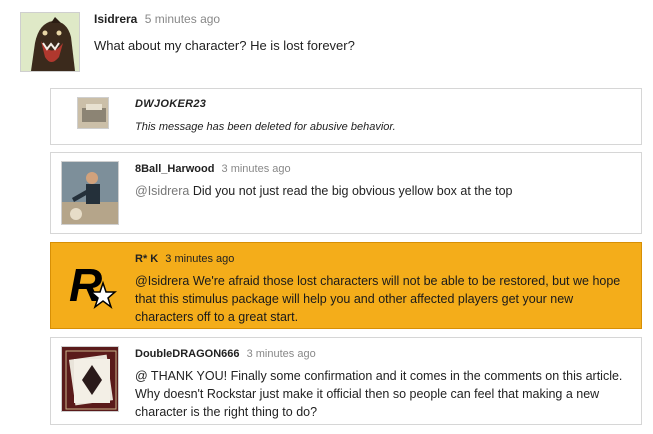  I want to click on avatar-rockstar: R, so click(91, 285).